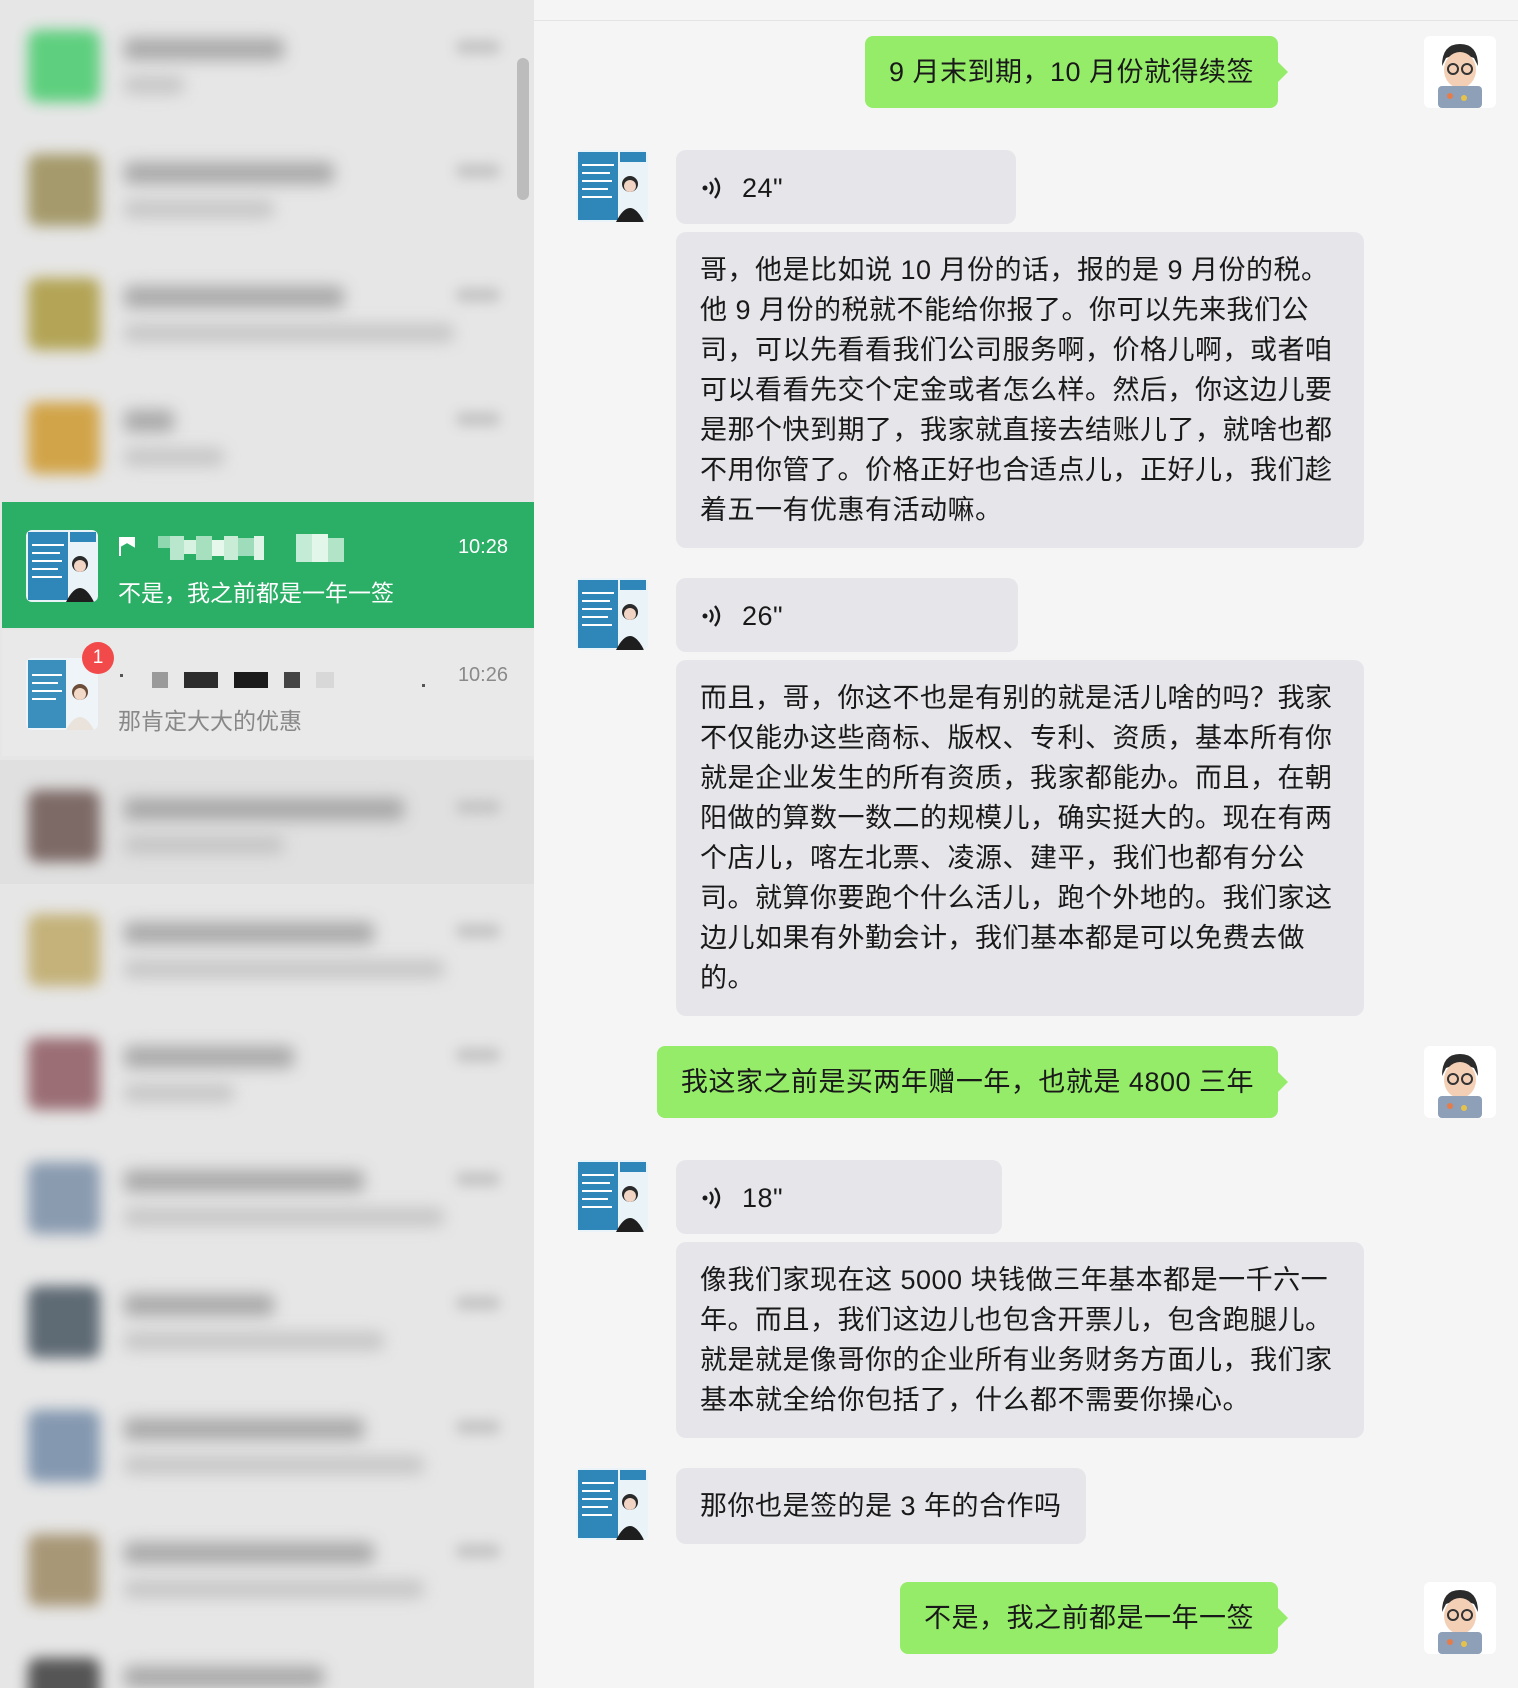  I want to click on transcript-line: 阳做的算数一数二的规模儿，确实挺大的。现在有两, so click(1016, 818).